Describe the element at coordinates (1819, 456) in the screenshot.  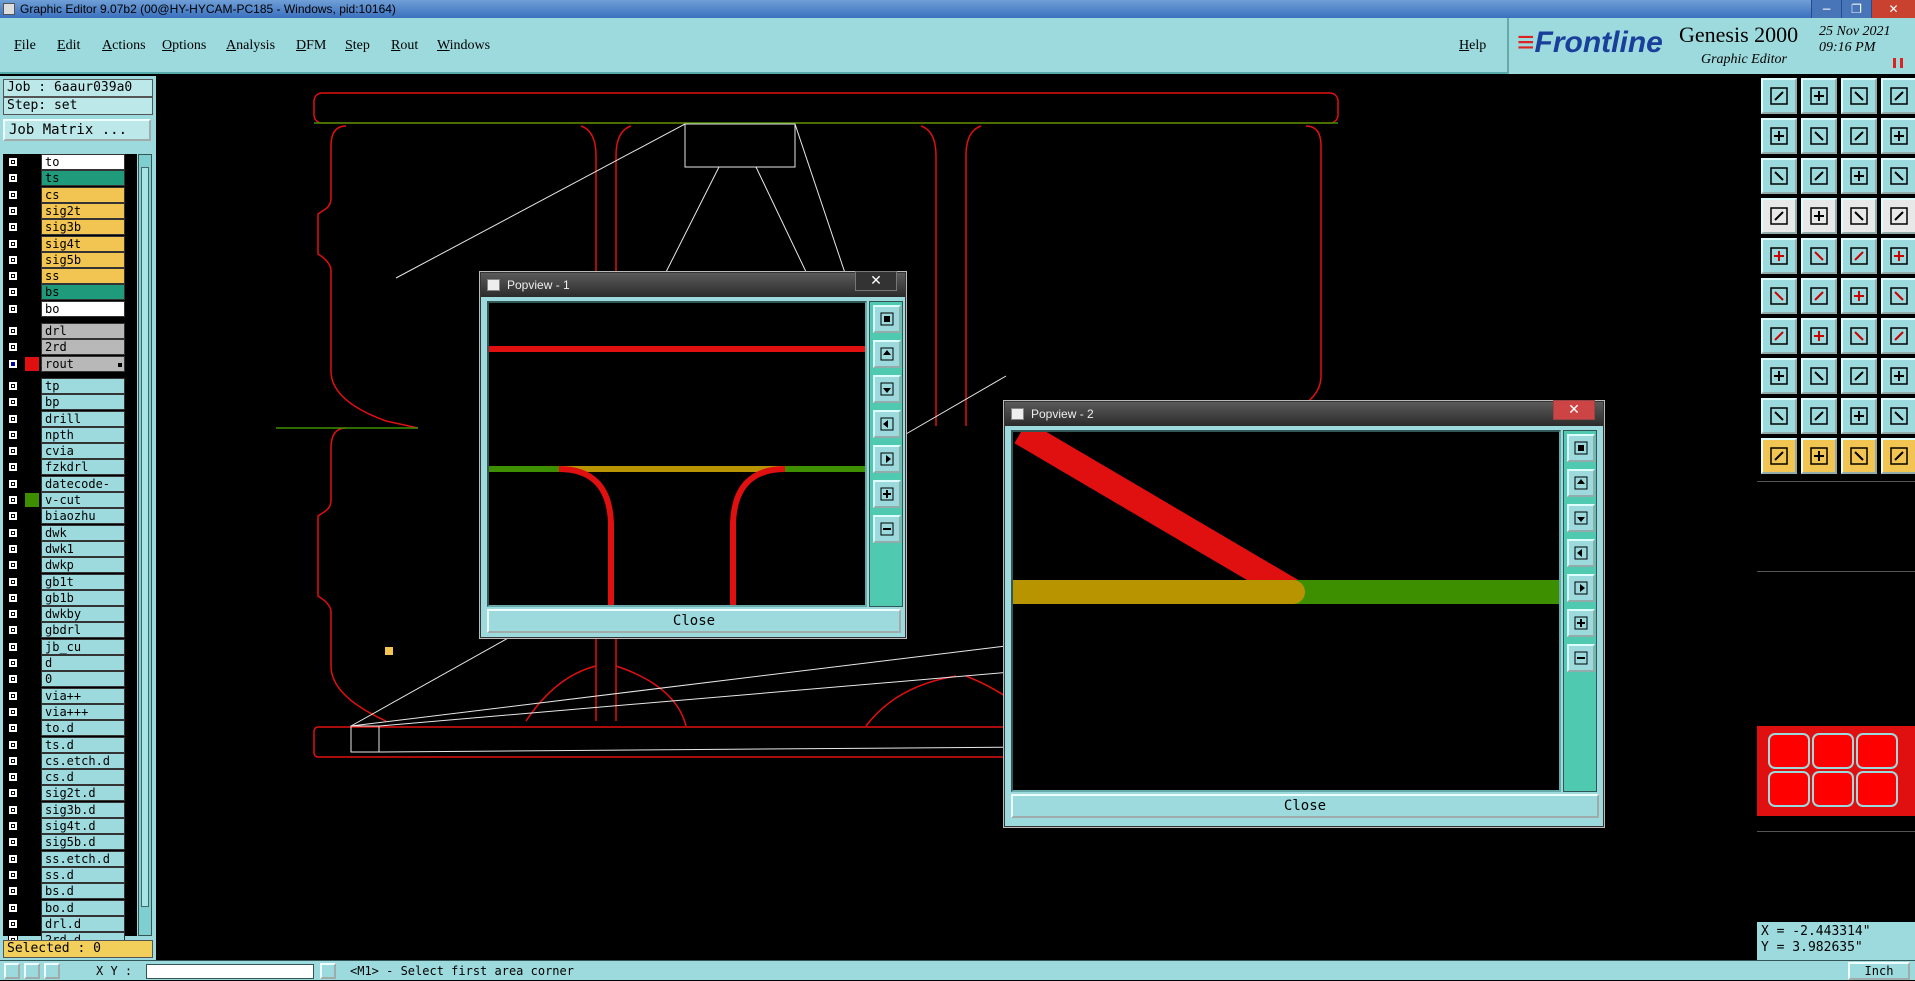
I see `pointer-select-button` at that location.